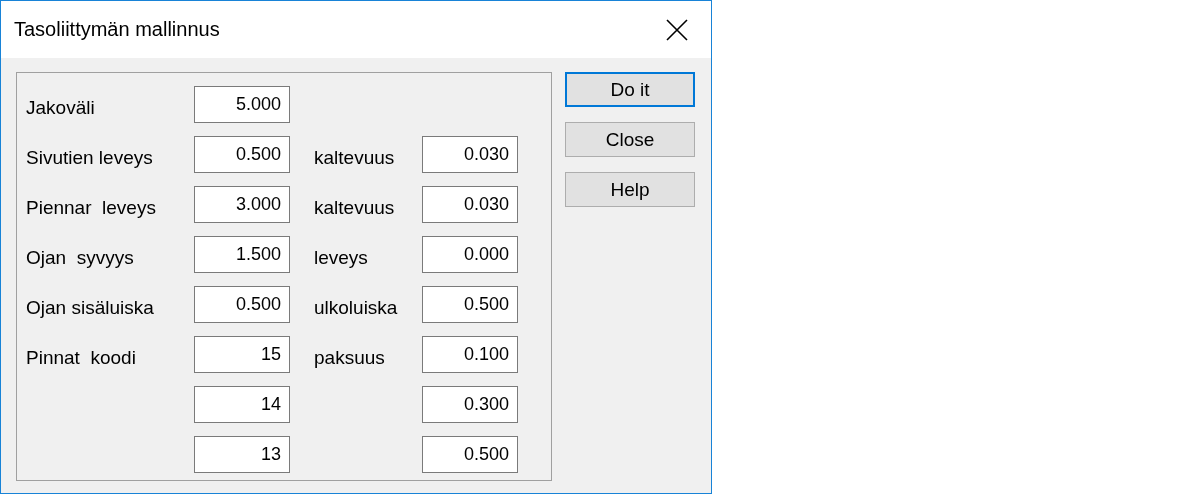  What do you see at coordinates (242, 454) in the screenshot?
I see `input-field: 13` at bounding box center [242, 454].